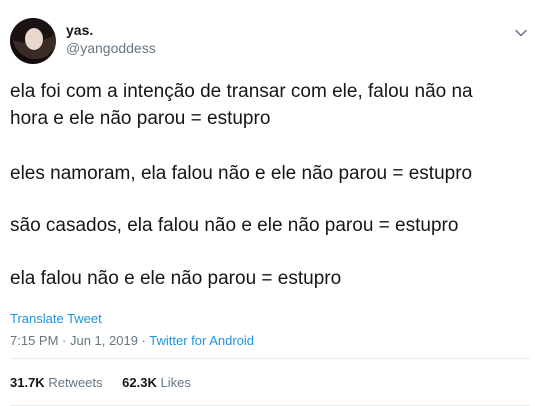 The image size is (535, 406). What do you see at coordinates (104, 340) in the screenshot?
I see `tweet-date: Jun 1, 2019` at bounding box center [104, 340].